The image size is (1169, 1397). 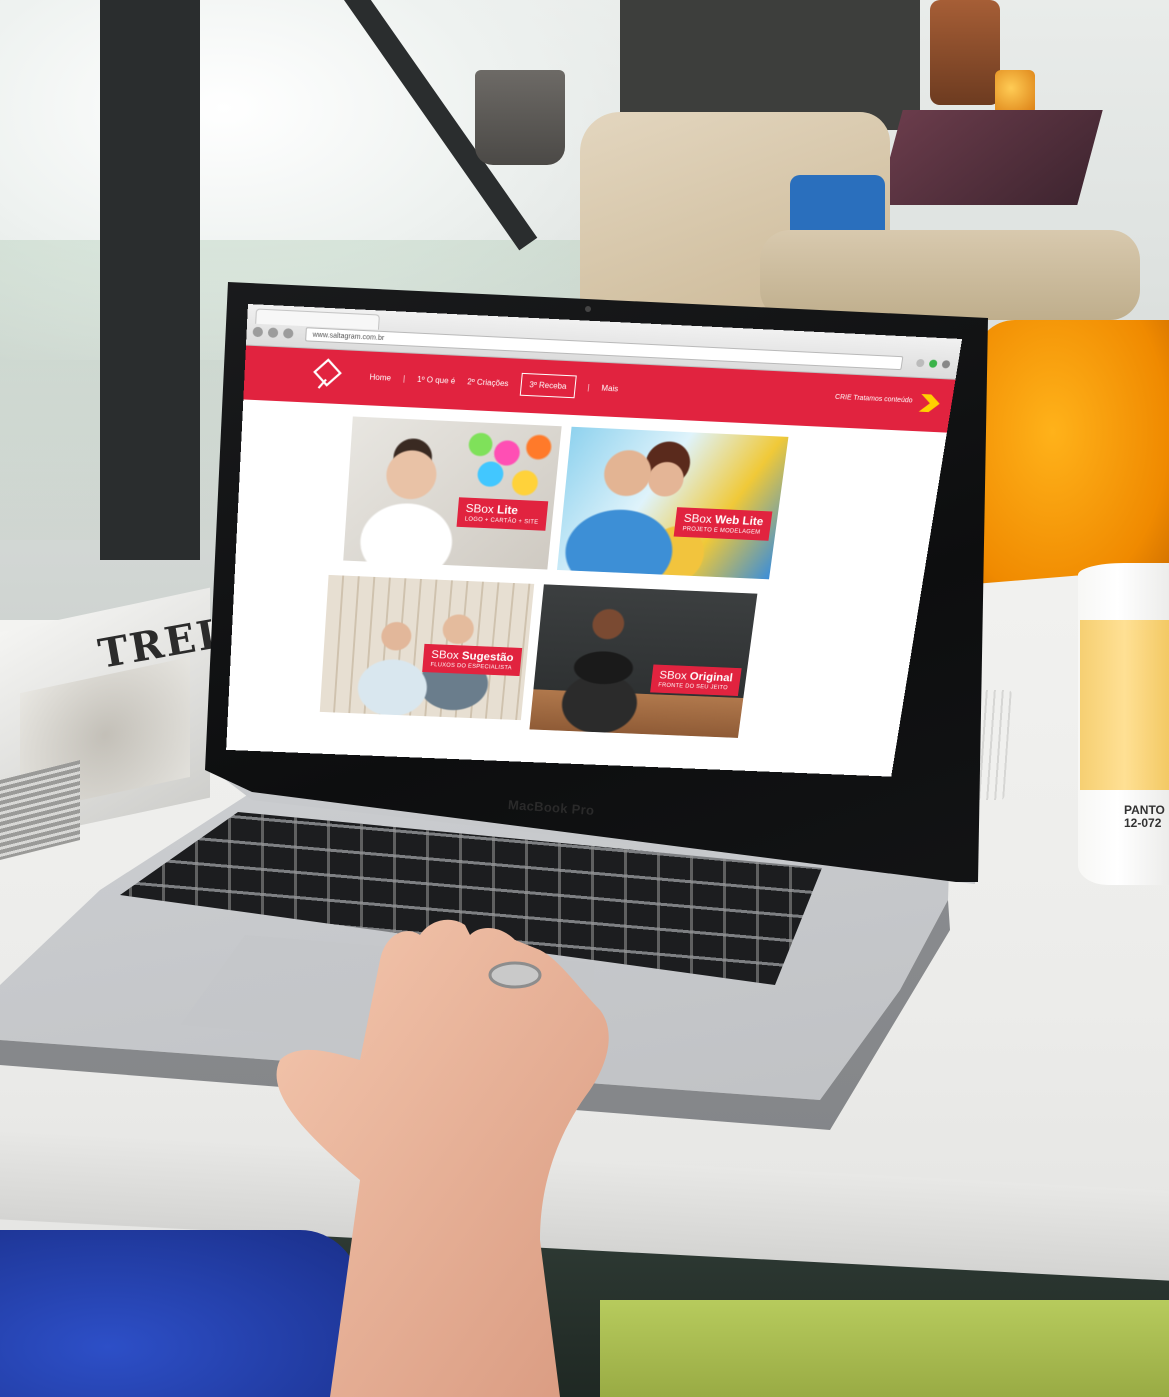 What do you see at coordinates (515, 975) in the screenshot?
I see `ring` at bounding box center [515, 975].